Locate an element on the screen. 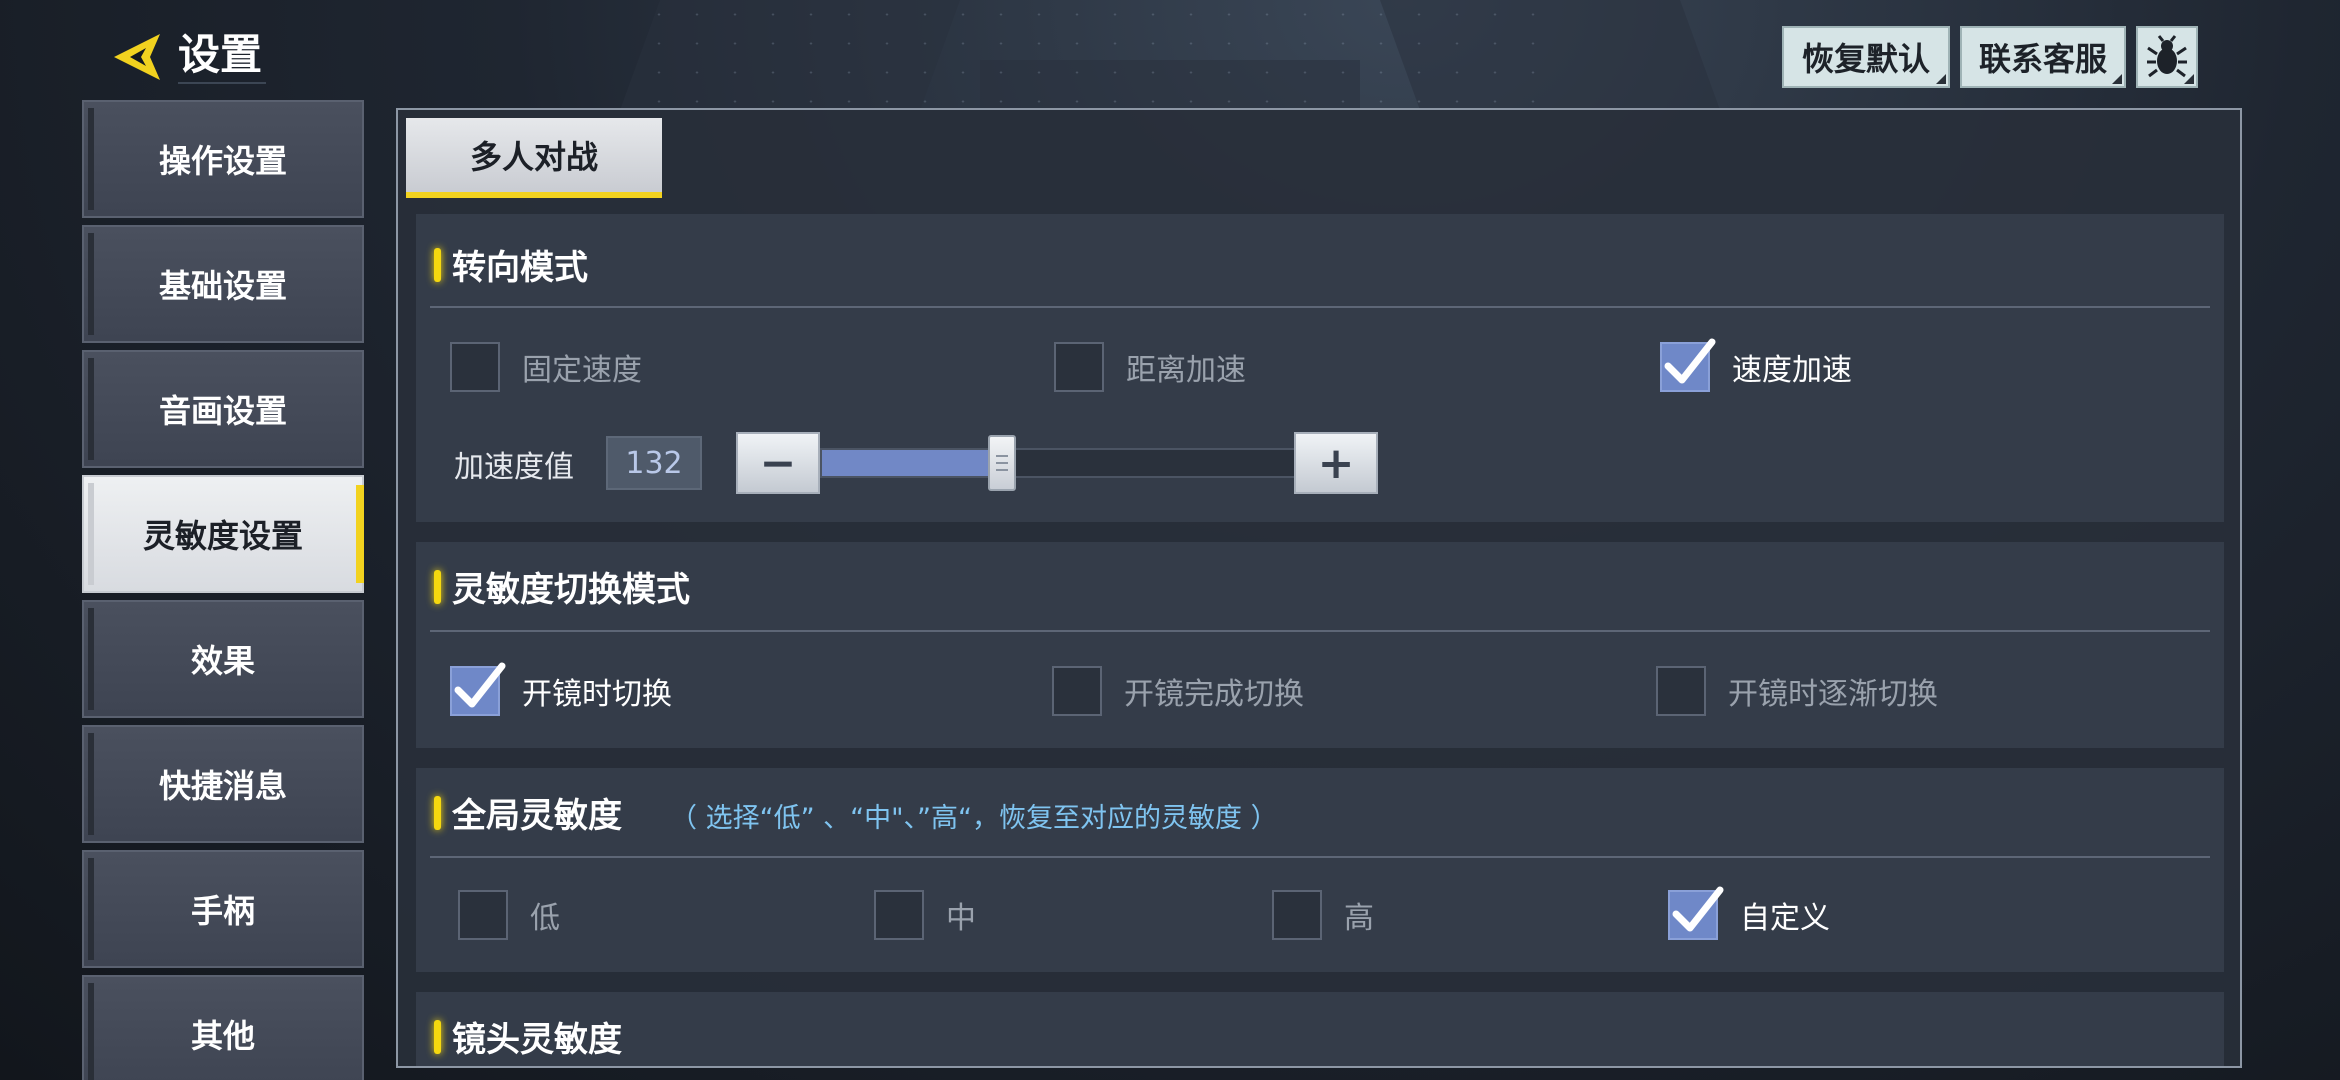 This screenshot has width=2340, height=1080. option-label: 中 is located at coordinates (961, 918).